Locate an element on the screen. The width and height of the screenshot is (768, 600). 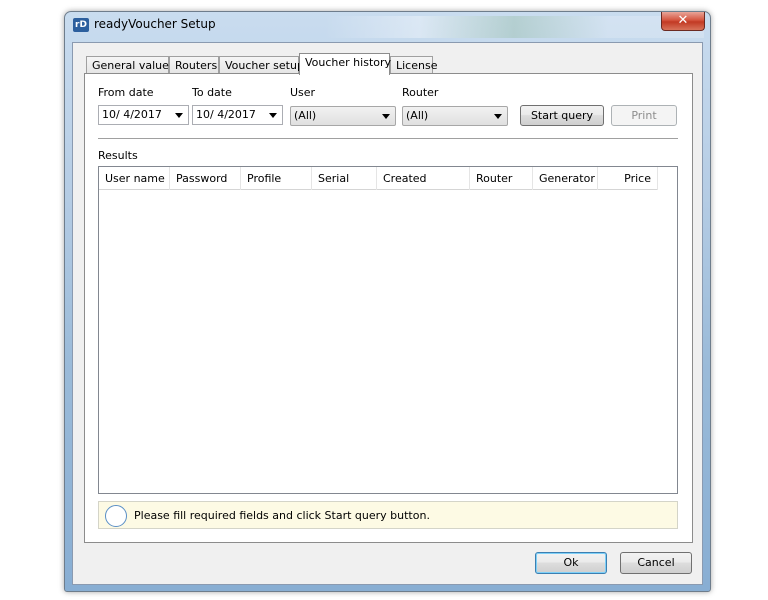
close-button: ✕ is located at coordinates (683, 21).